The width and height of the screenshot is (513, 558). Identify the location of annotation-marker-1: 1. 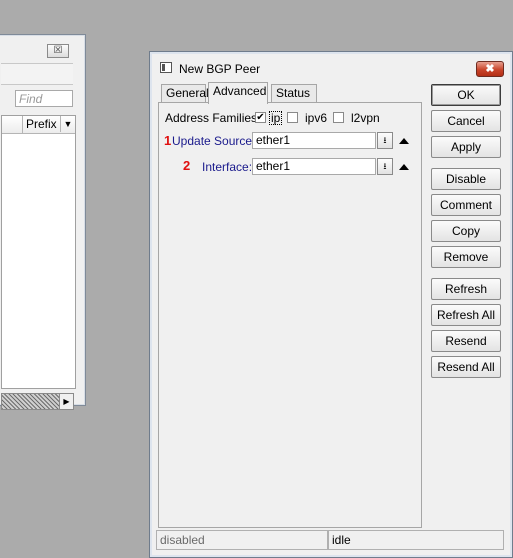
(168, 140).